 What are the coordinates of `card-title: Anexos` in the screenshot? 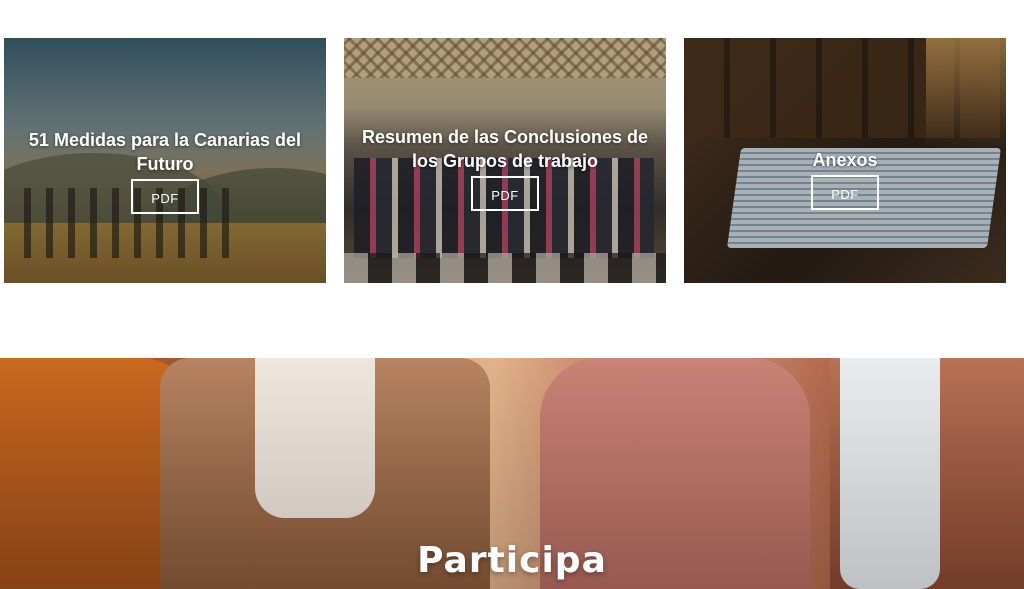 It's located at (845, 159).